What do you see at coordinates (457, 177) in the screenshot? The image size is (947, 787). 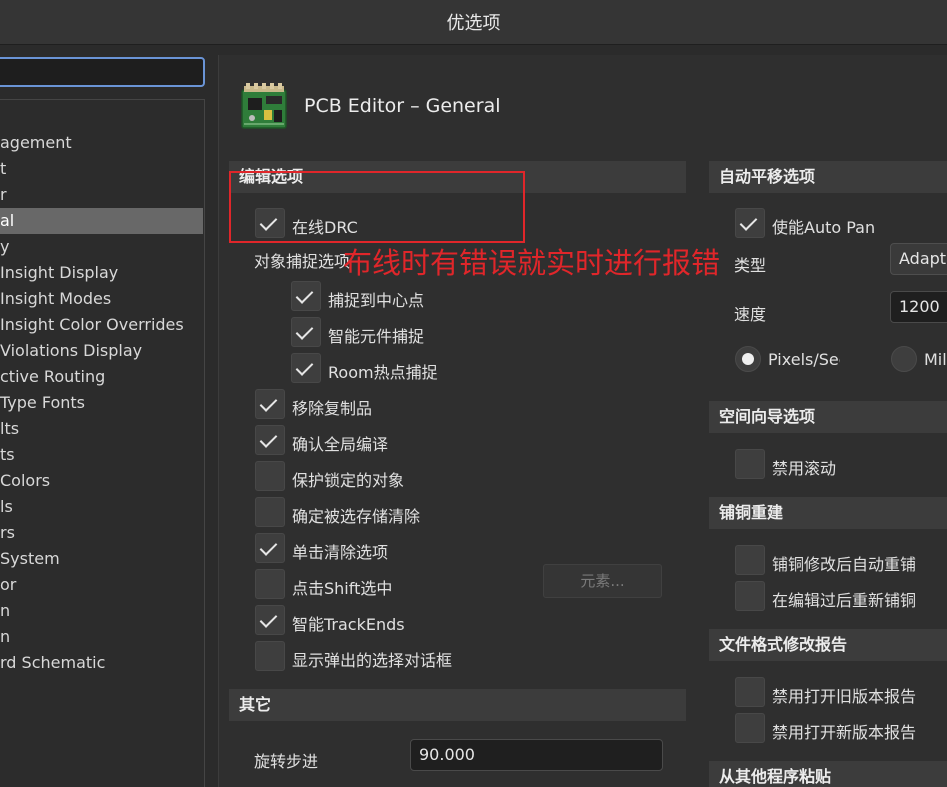 I see `section-header-edit-options: 编辑选项` at bounding box center [457, 177].